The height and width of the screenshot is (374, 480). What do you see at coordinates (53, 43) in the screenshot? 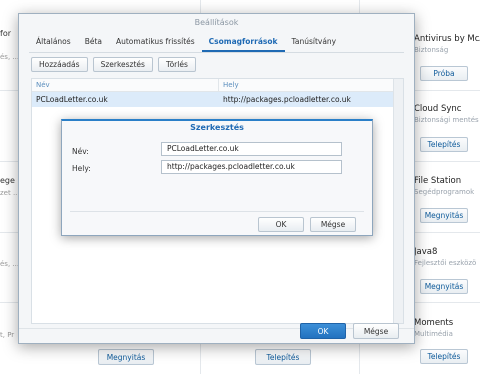
I see `tab-general: Általános` at bounding box center [53, 43].